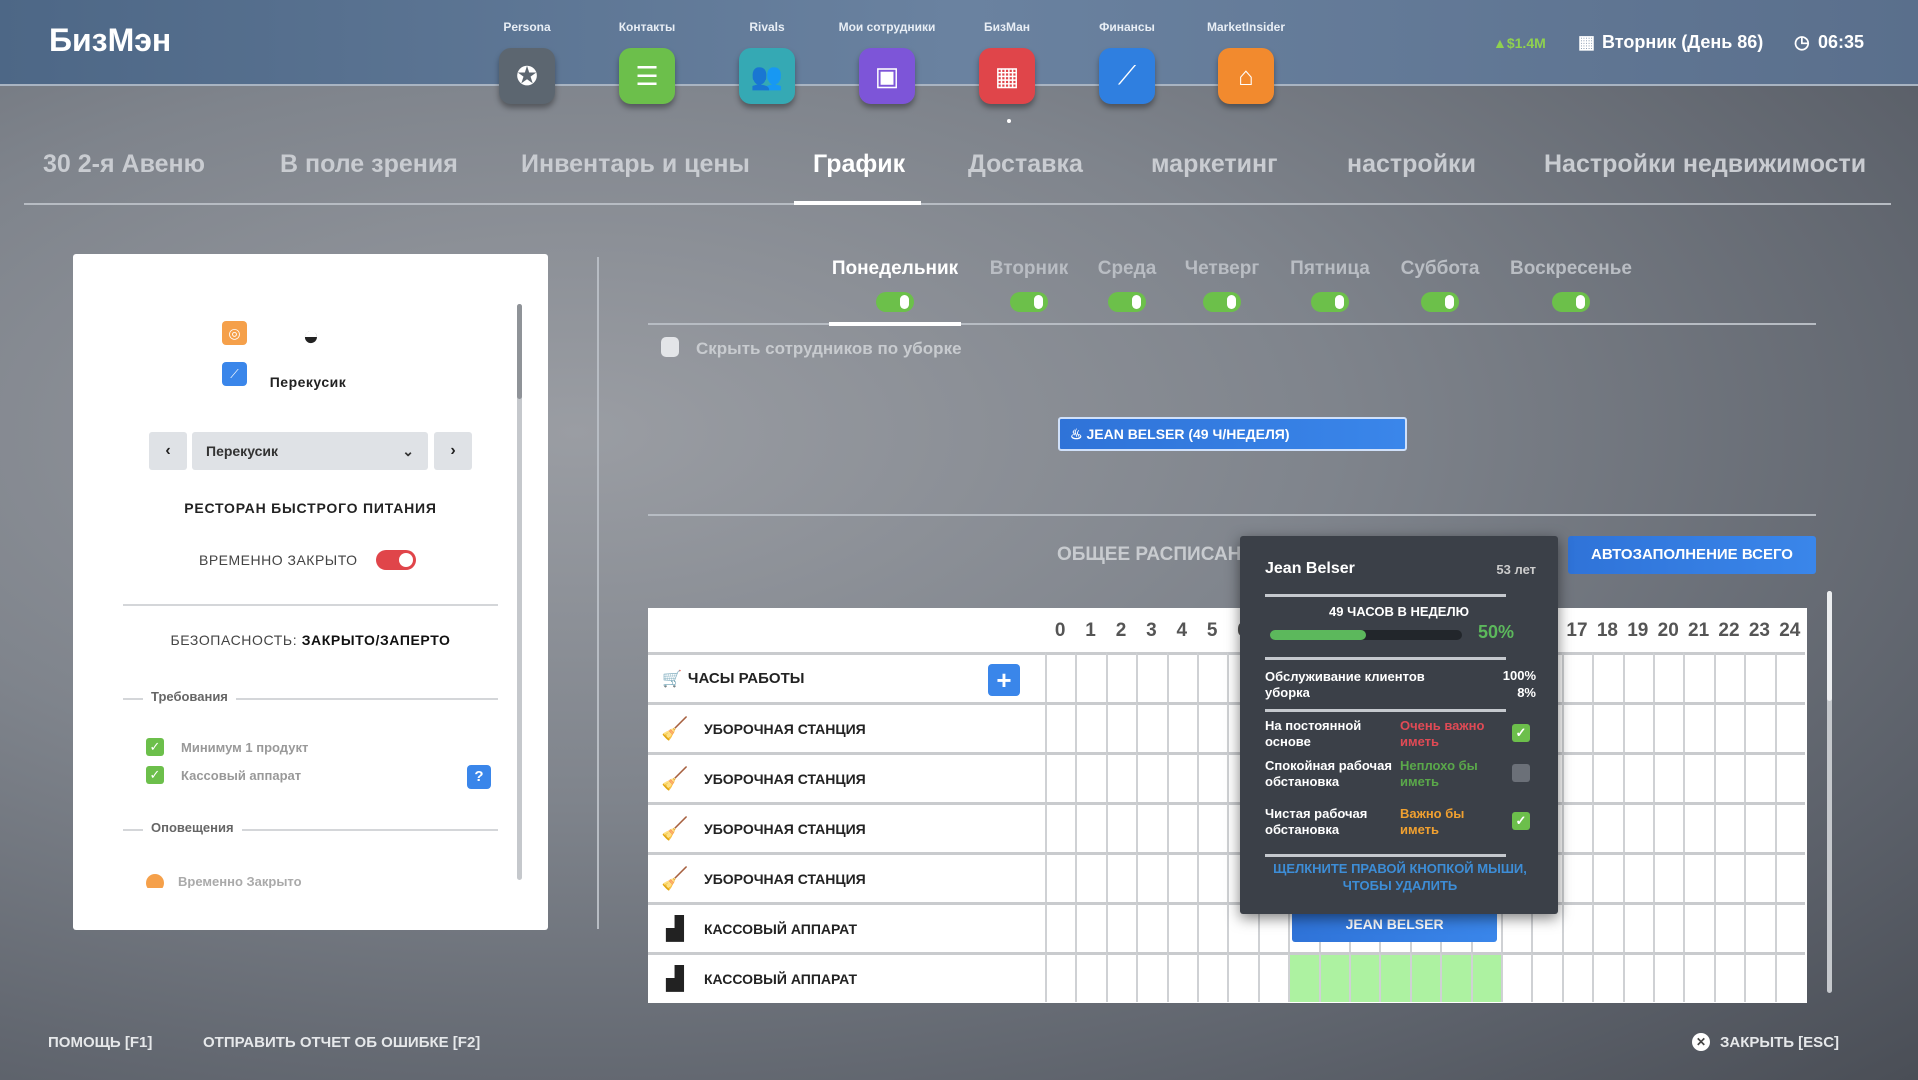 The width and height of the screenshot is (1918, 1080). What do you see at coordinates (1705, 164) in the screenshot?
I see `tab-7: Настройки недвижимости` at bounding box center [1705, 164].